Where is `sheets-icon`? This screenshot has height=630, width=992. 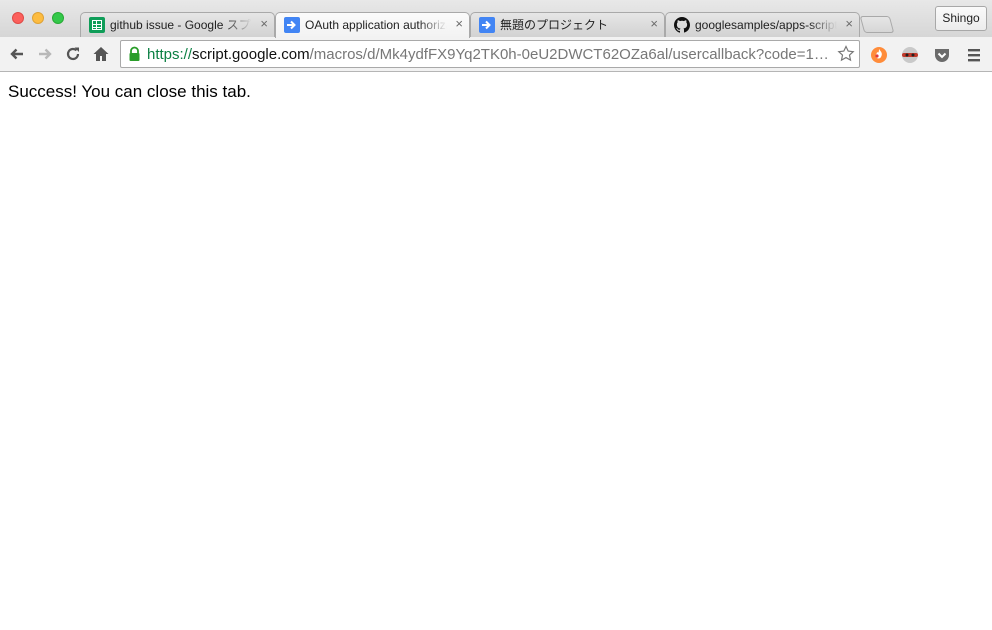 sheets-icon is located at coordinates (97, 25).